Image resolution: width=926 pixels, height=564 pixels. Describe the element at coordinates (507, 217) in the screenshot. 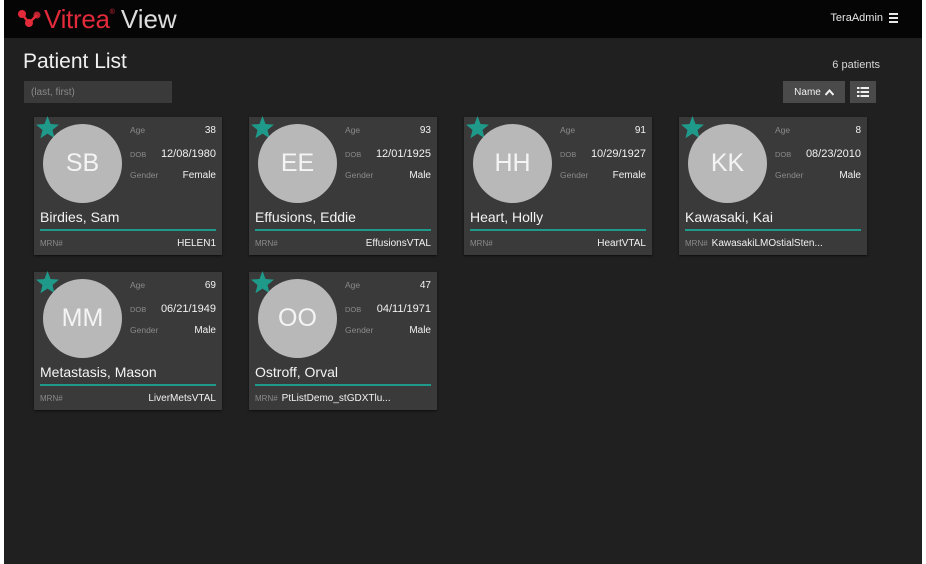

I see `patient-name: Heart, Holly` at that location.